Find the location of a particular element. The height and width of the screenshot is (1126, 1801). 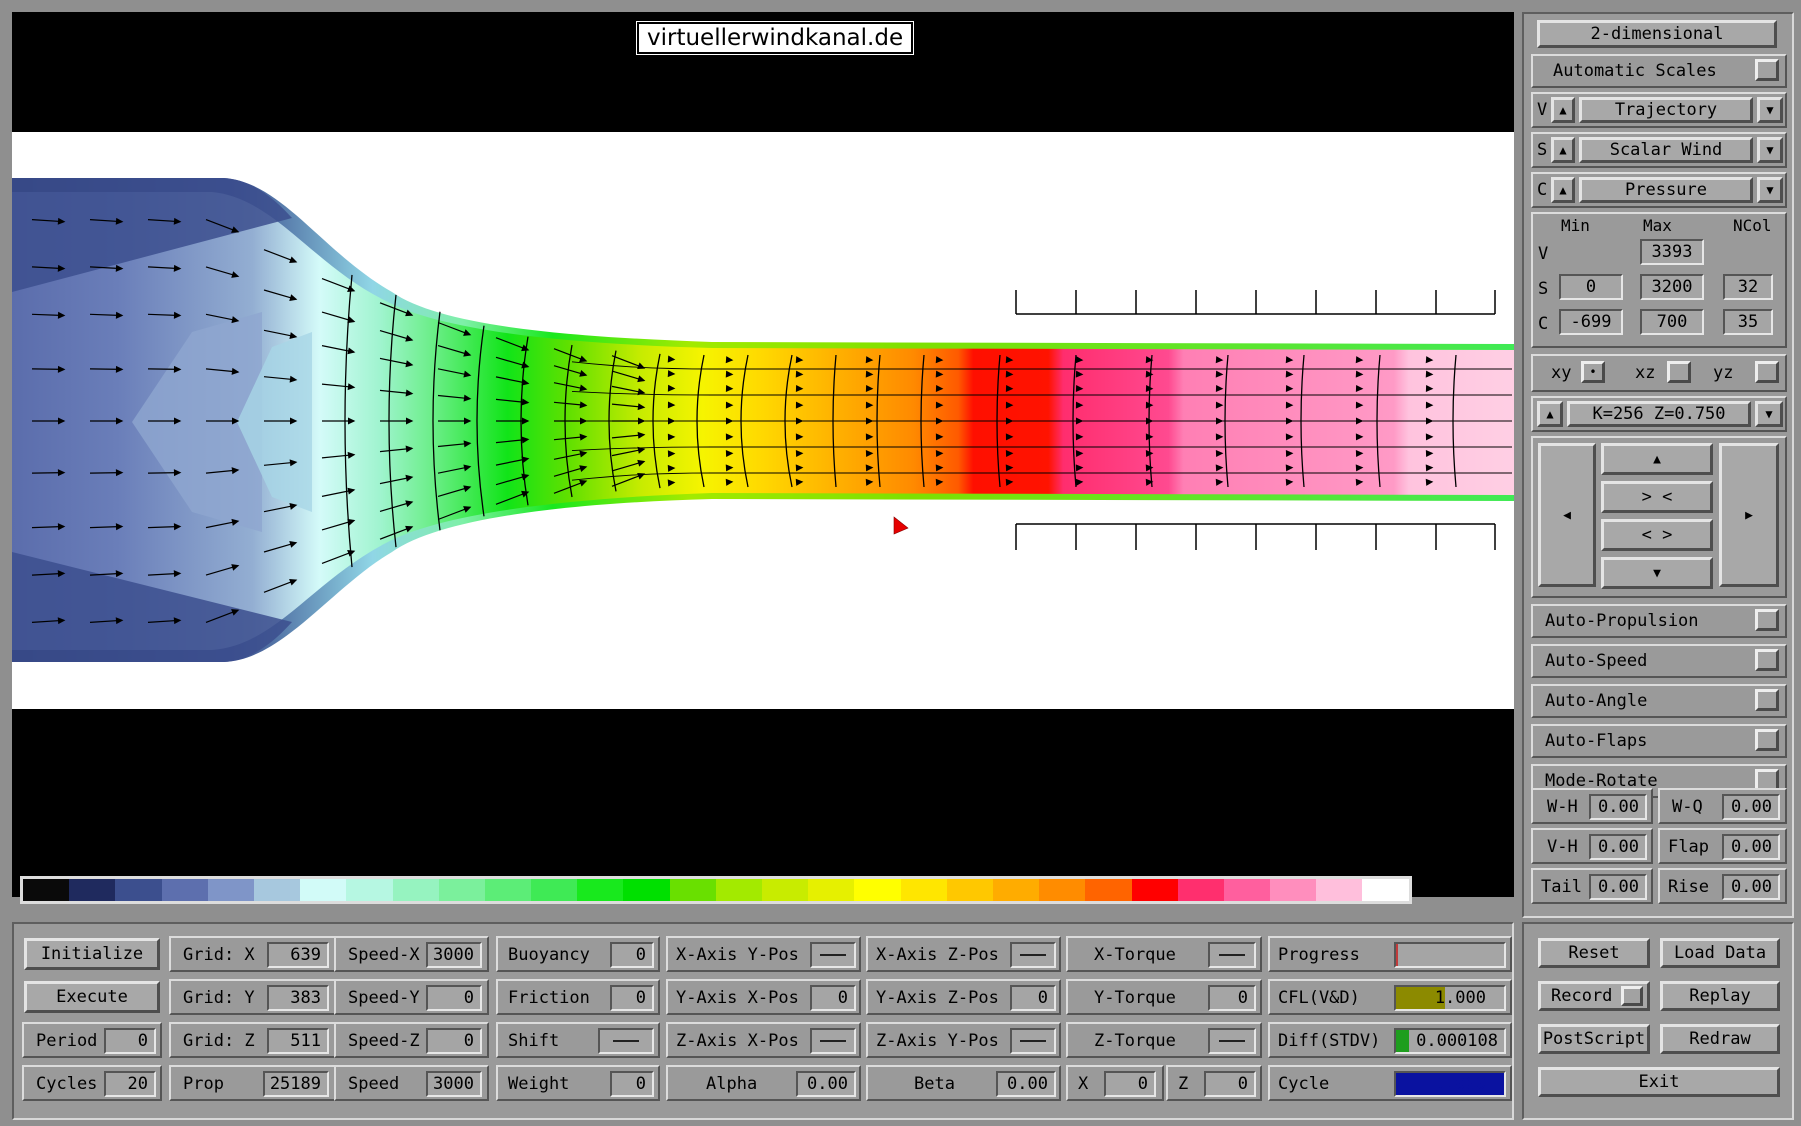

y-torque-field: 0 is located at coordinates (1232, 998).